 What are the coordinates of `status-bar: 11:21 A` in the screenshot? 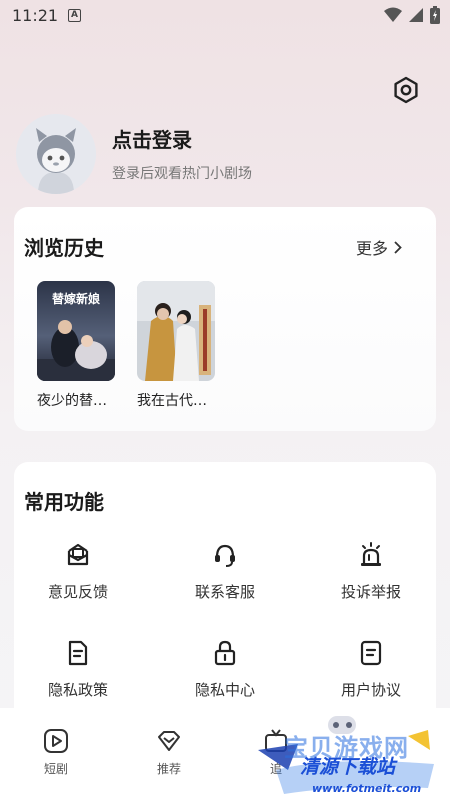 It's located at (225, 16).